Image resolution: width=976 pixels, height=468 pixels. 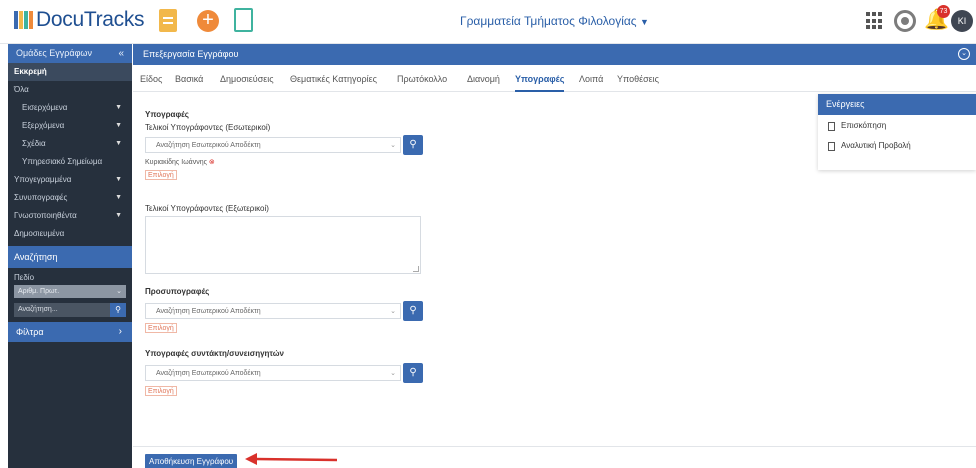 I want to click on tab-categories: Θεματικές Κατηγορίες, so click(x=333, y=78).